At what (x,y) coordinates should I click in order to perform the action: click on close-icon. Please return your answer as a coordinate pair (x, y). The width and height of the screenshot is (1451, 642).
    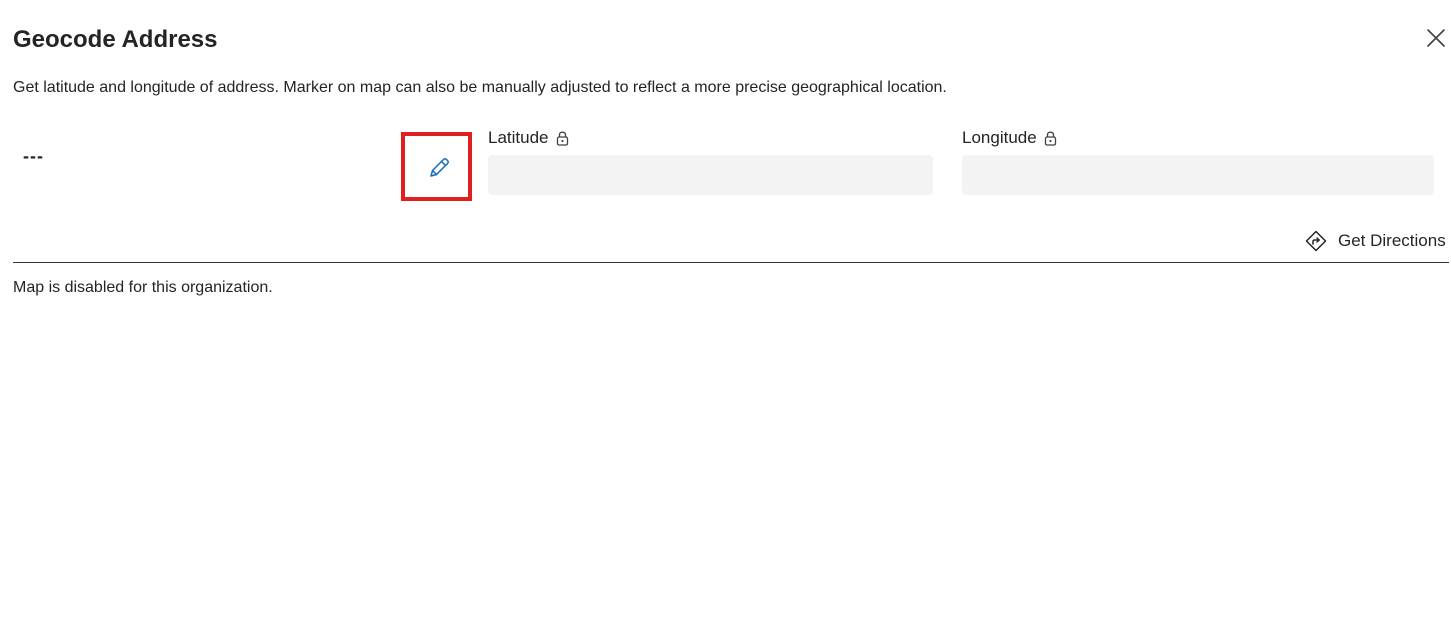
    Looking at the image, I should click on (1436, 38).